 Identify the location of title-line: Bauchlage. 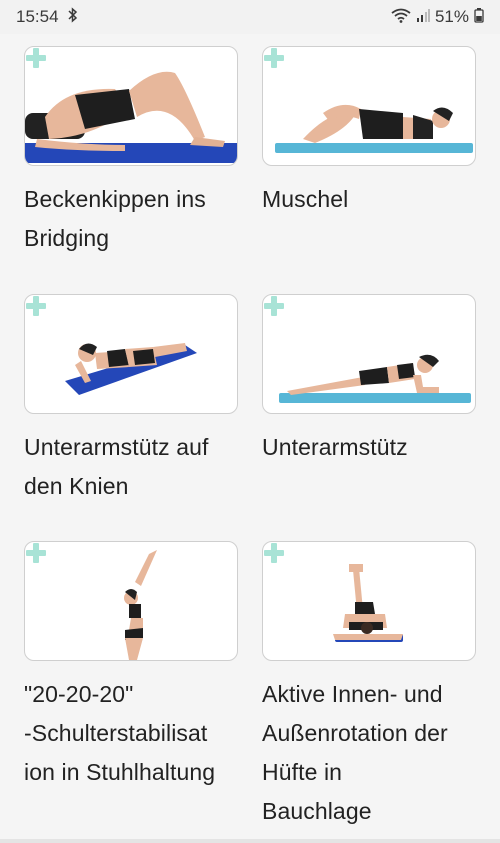
(317, 811).